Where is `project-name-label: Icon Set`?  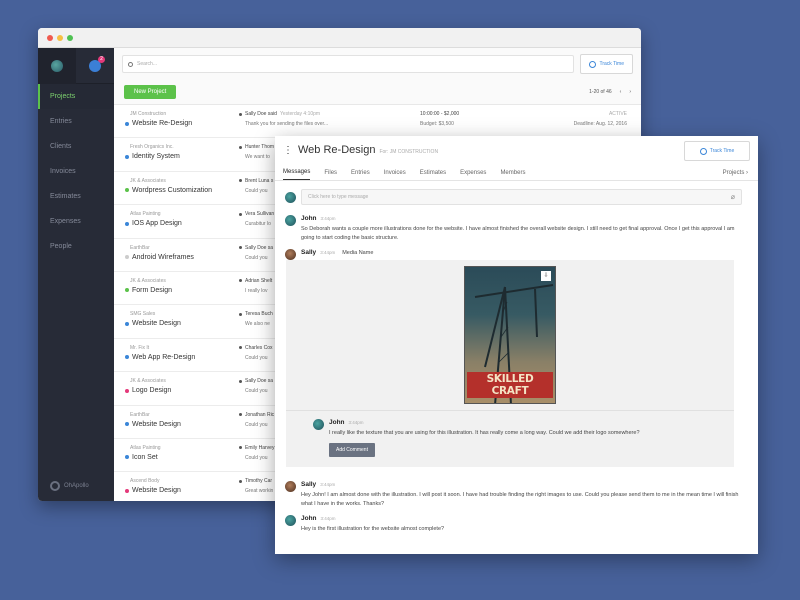 project-name-label: Icon Set is located at coordinates (145, 457).